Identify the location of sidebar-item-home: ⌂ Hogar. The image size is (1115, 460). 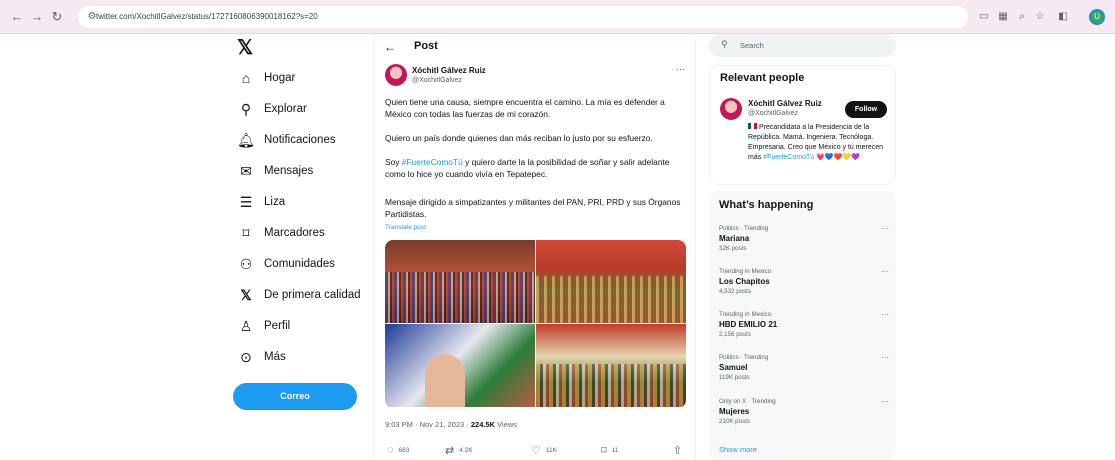
(266, 78).